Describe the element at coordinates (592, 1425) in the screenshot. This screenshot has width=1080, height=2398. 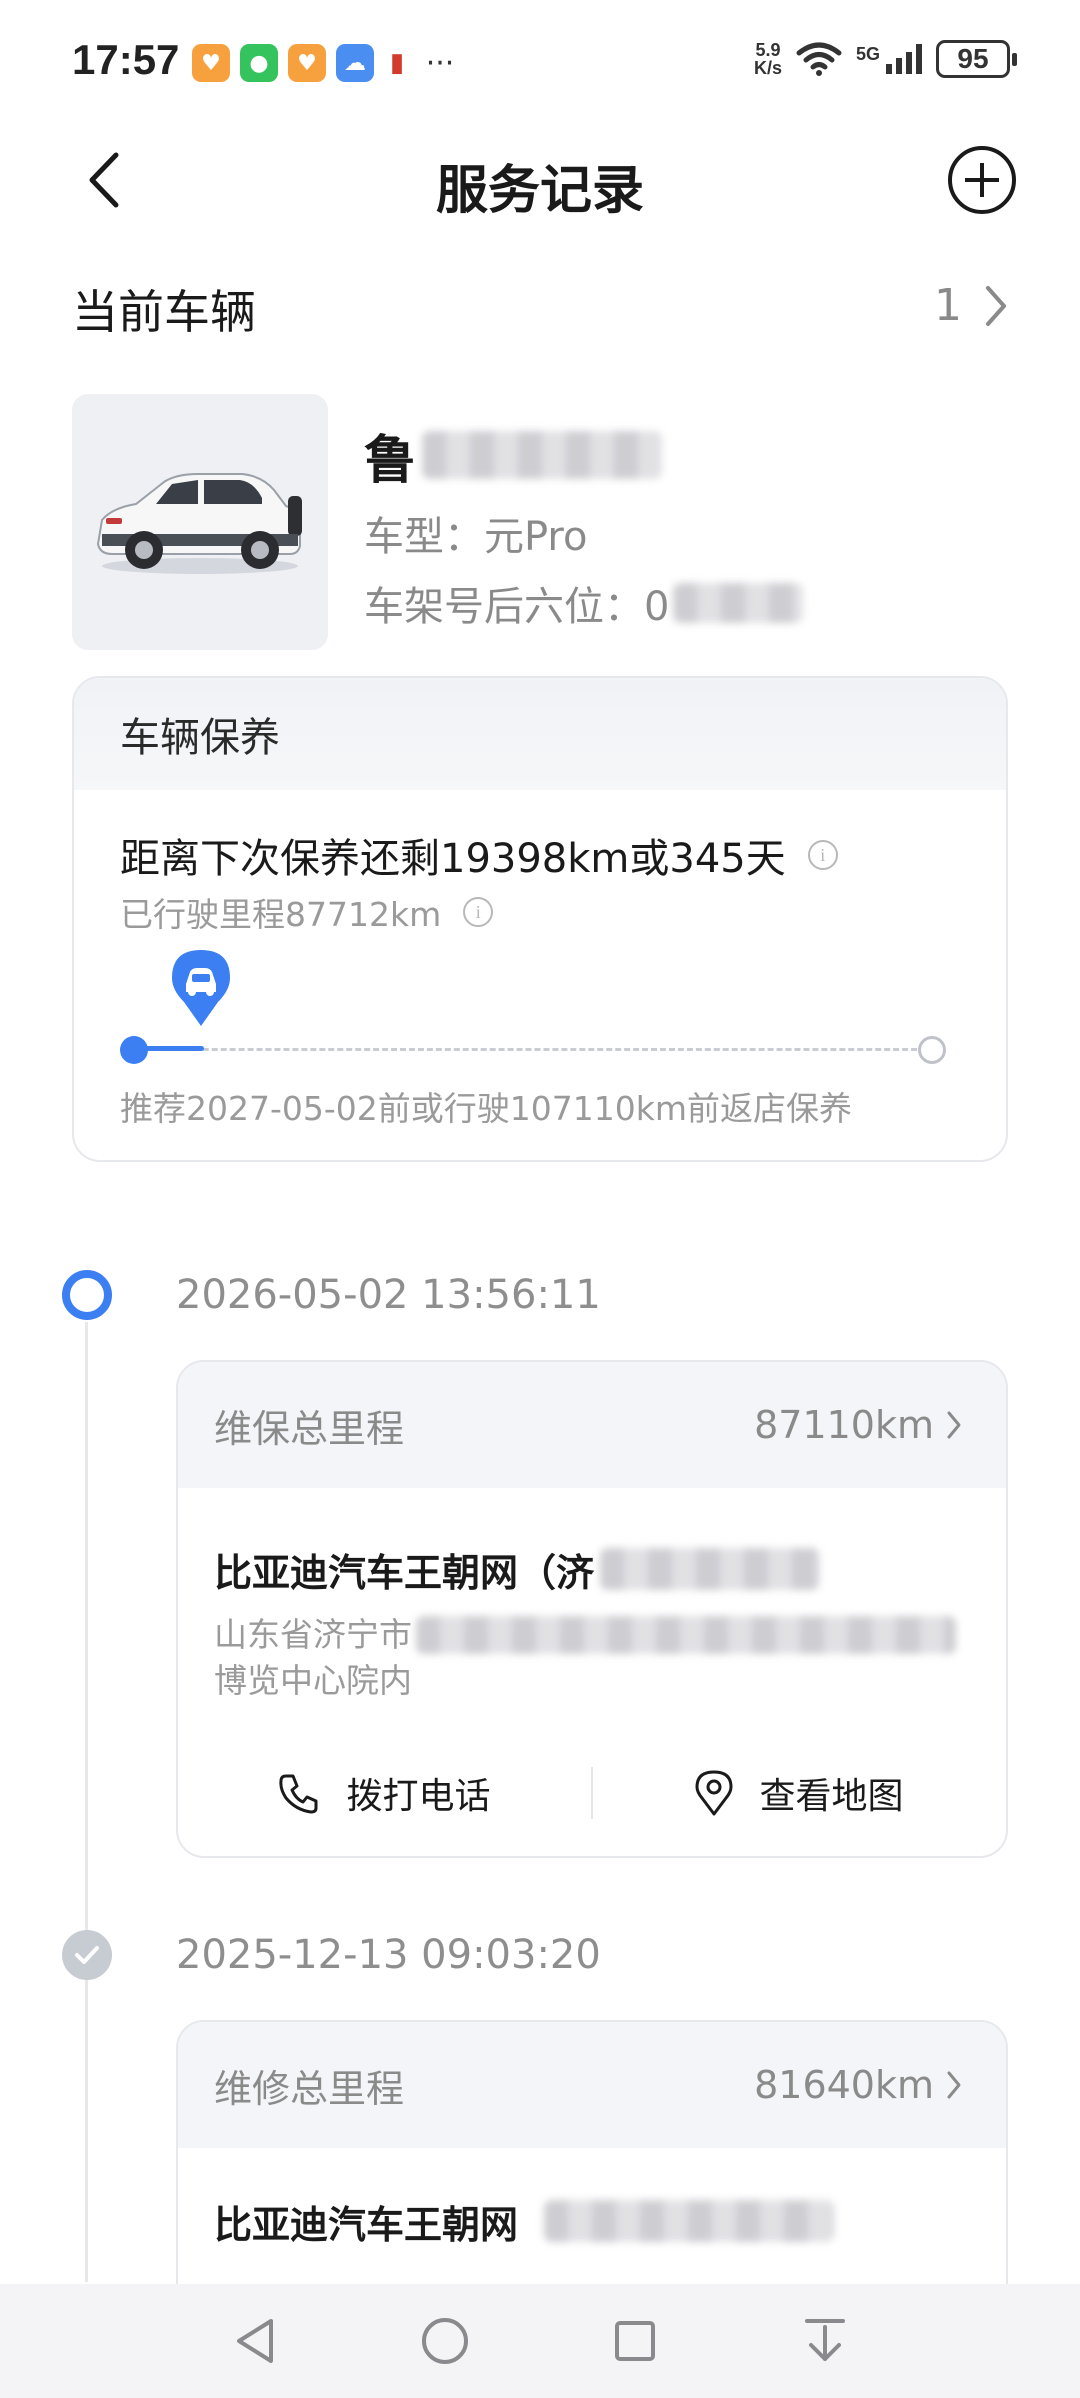
I see `record-mileage-row: 维保总里程 87110km` at that location.